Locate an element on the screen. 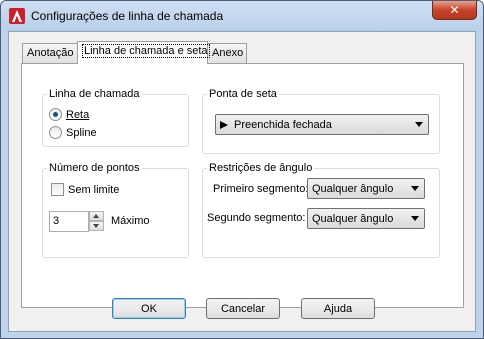 The width and height of the screenshot is (484, 339). cancel-button: Cancelar is located at coordinates (243, 308).